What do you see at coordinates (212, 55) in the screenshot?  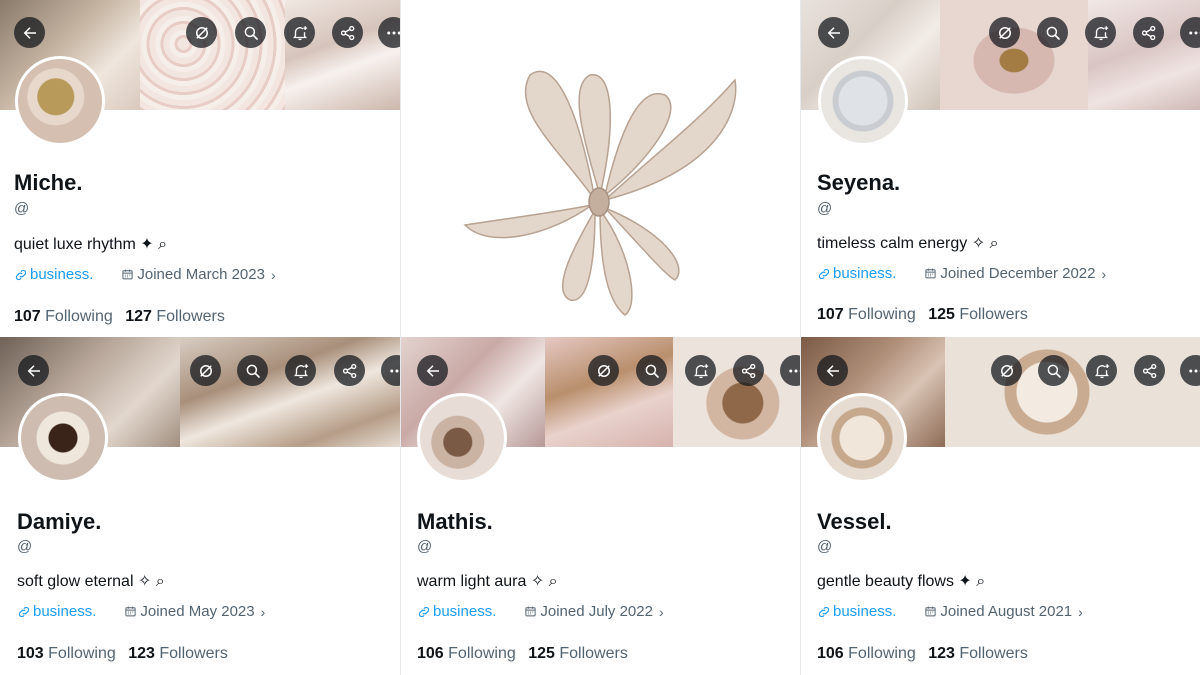 I see `banner-photo-floral` at bounding box center [212, 55].